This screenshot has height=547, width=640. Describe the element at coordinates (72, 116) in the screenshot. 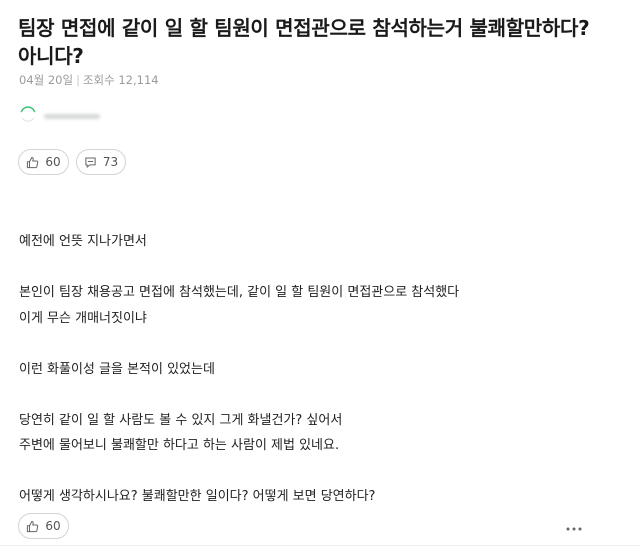

I see `author-name-redacted` at that location.